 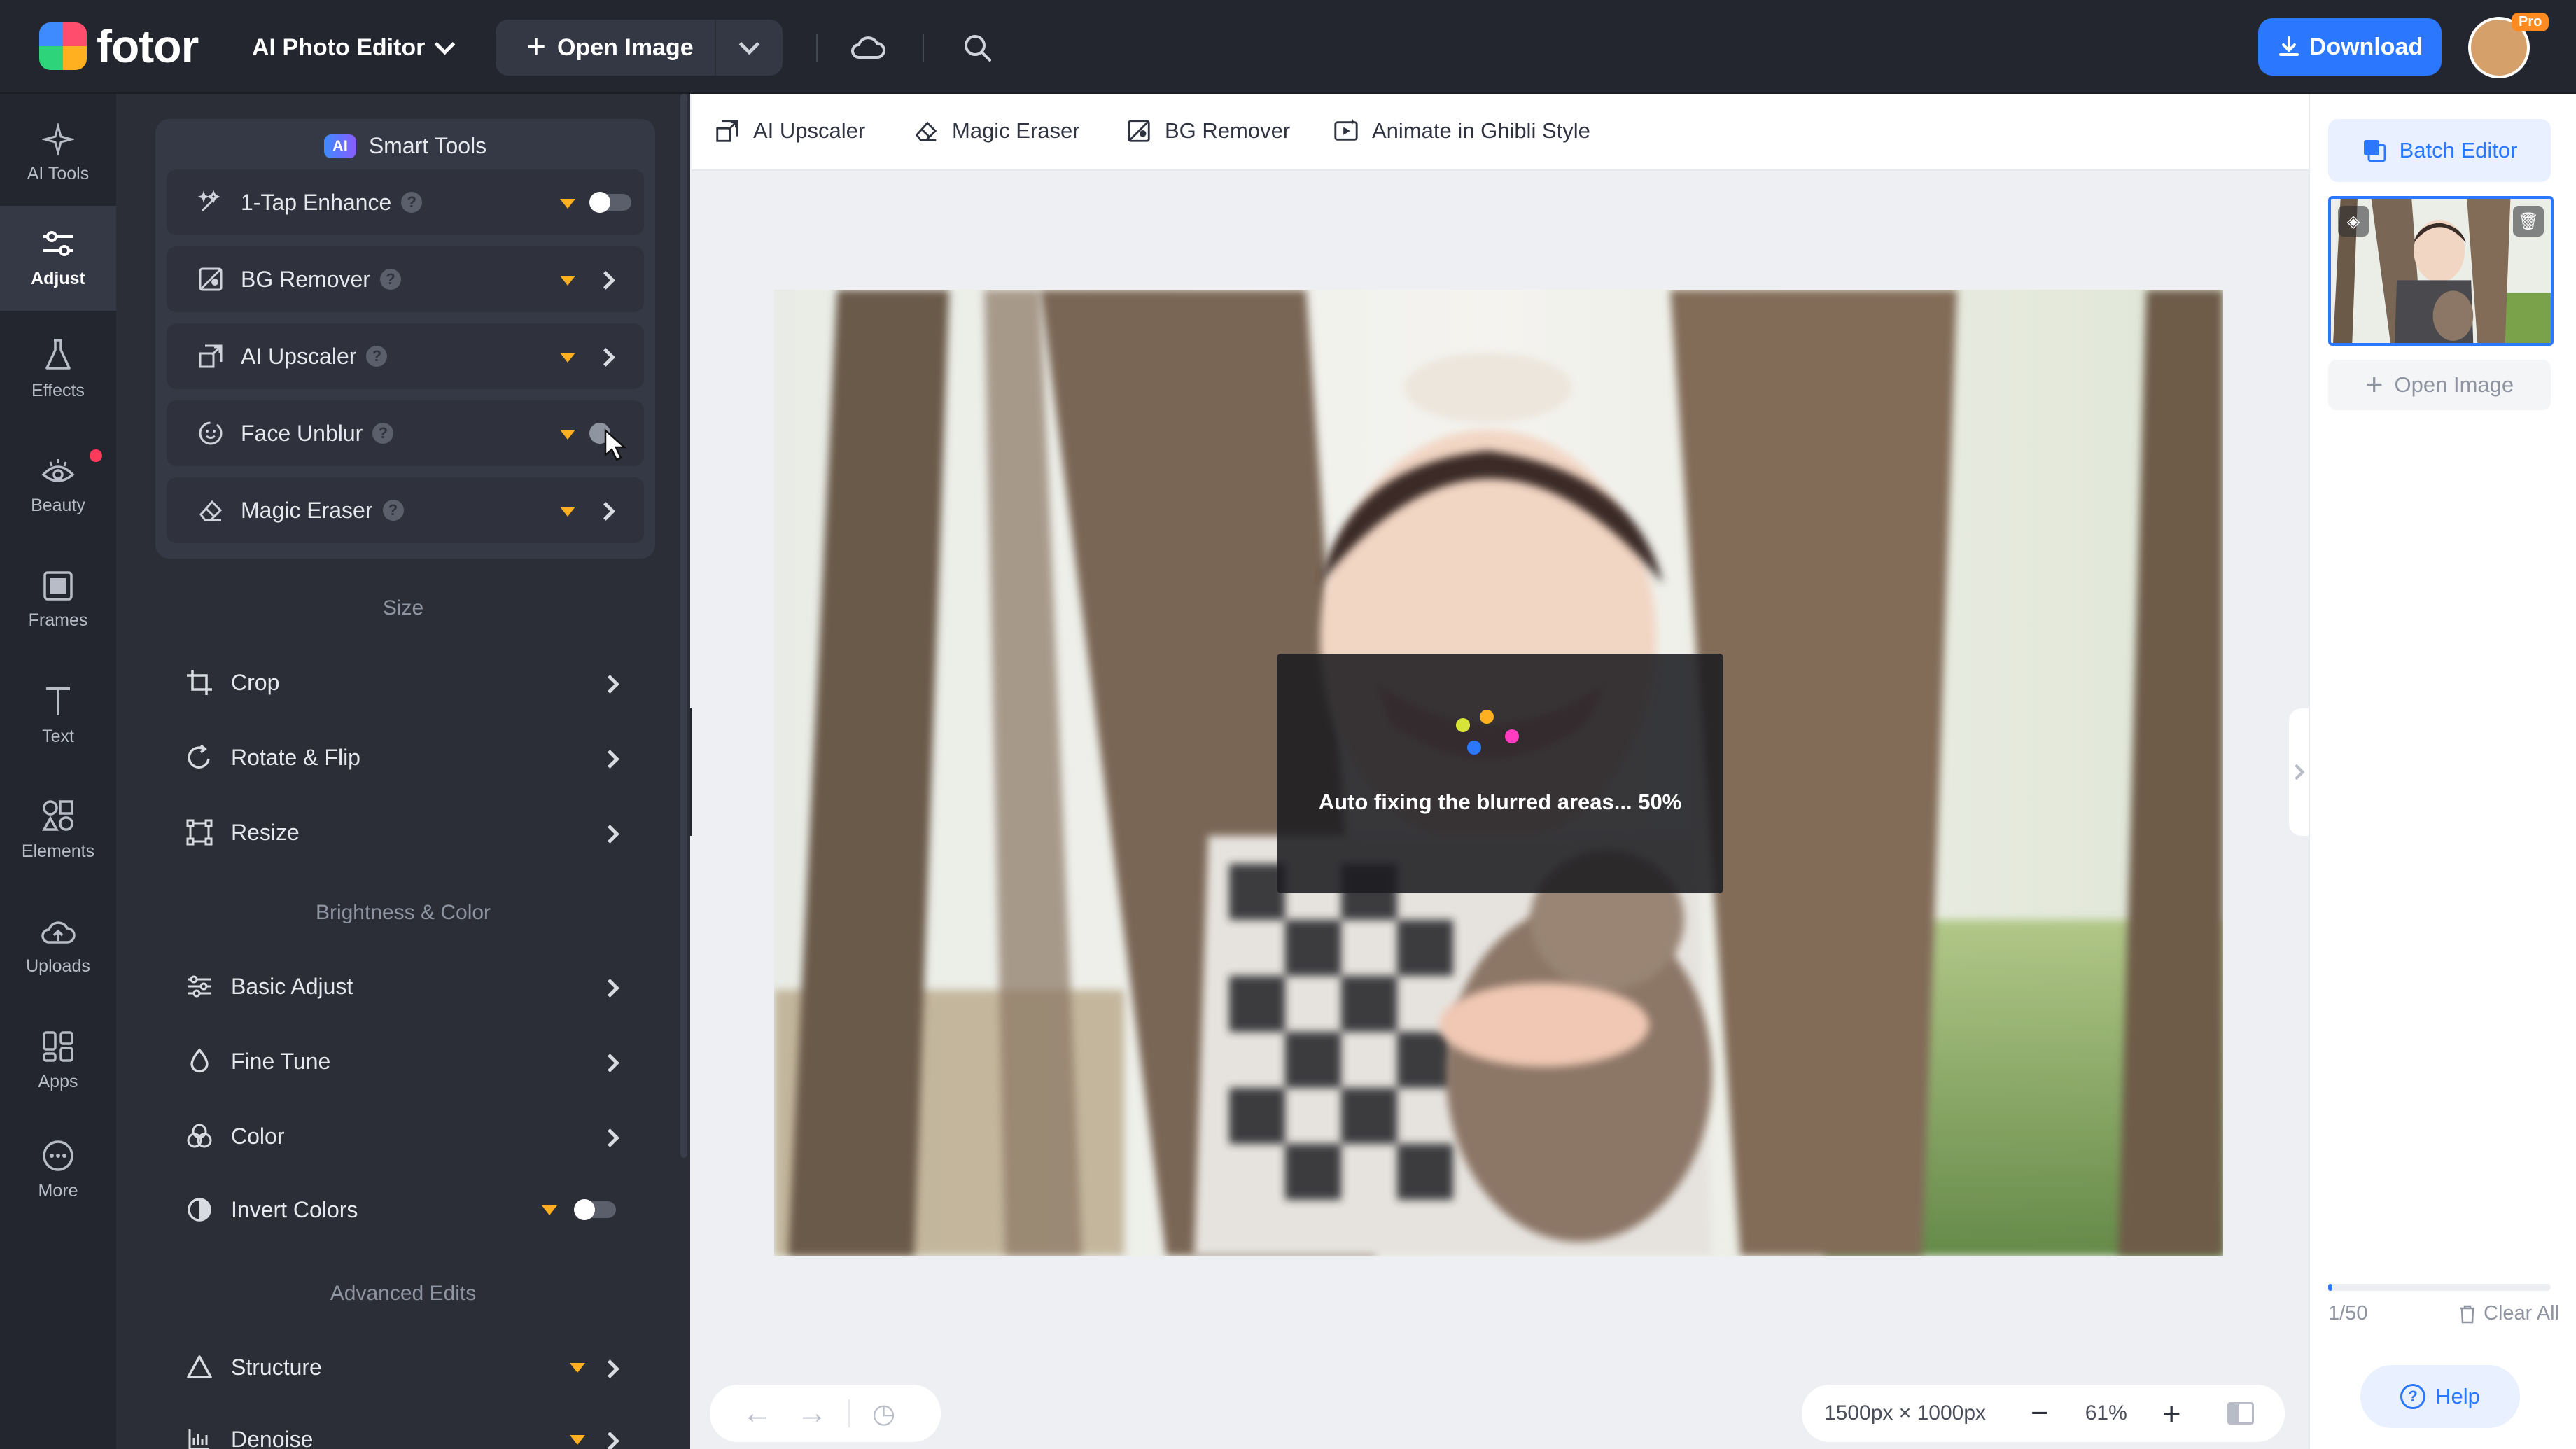 What do you see at coordinates (58, 258) in the screenshot?
I see `rail-item-adjust: Adjust` at bounding box center [58, 258].